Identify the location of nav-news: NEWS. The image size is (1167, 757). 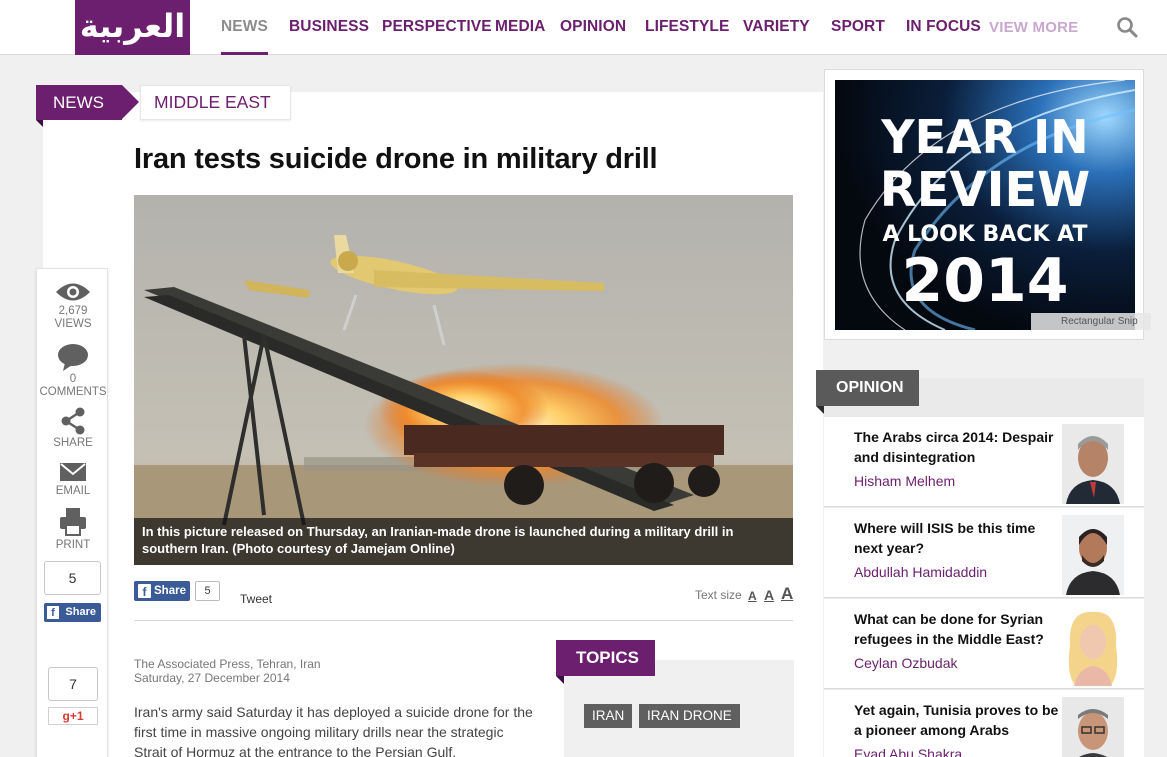
(244, 27).